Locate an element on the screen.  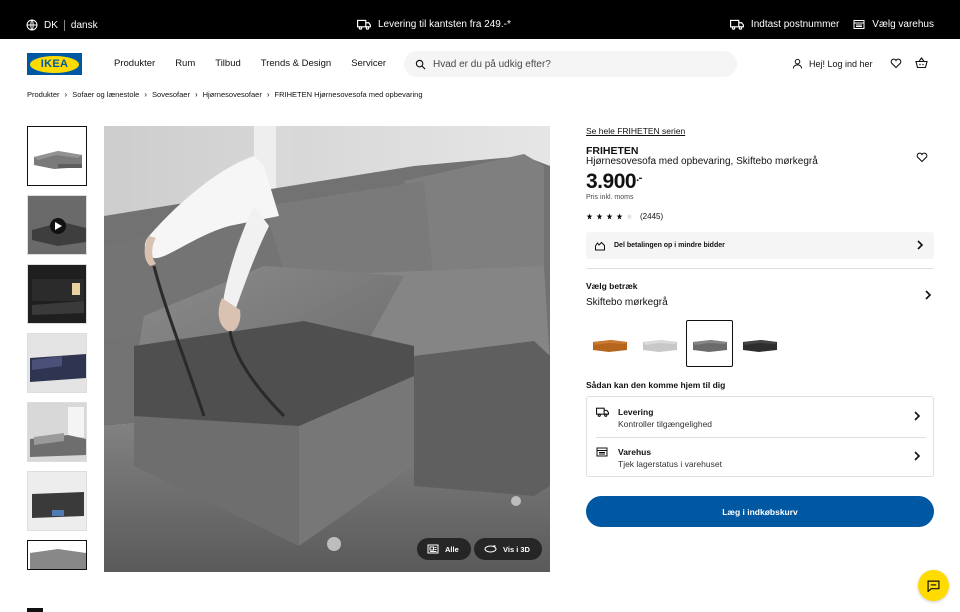
delivery-options-title: Sådan kan den komme hjem til dig is located at coordinates (656, 385).